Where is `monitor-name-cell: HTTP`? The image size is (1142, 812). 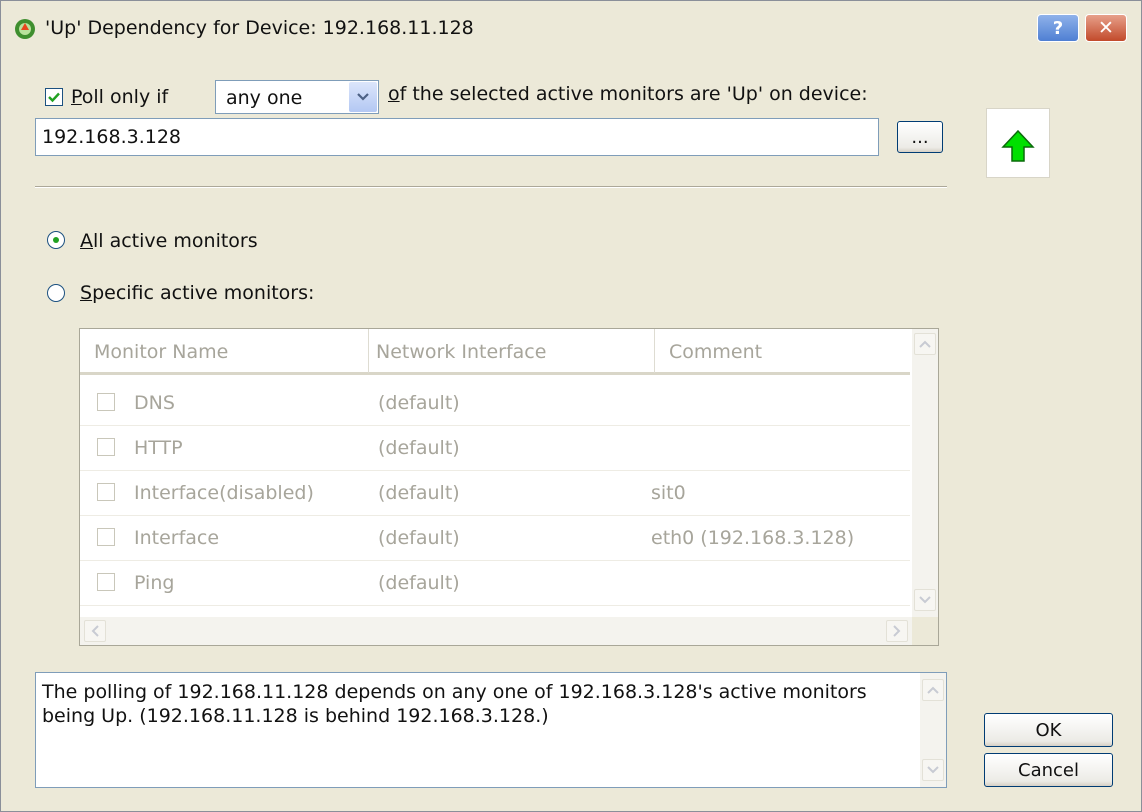
monitor-name-cell: HTTP is located at coordinates (158, 448).